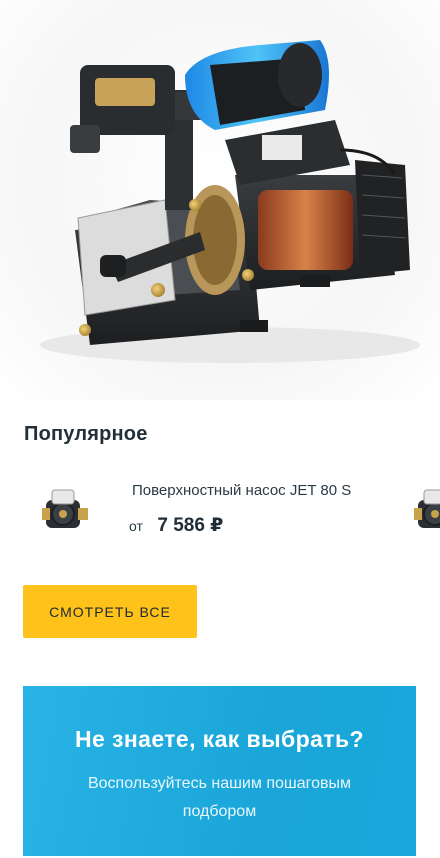  Describe the element at coordinates (68, 510) in the screenshot. I see `circulation-pump-icon` at that location.